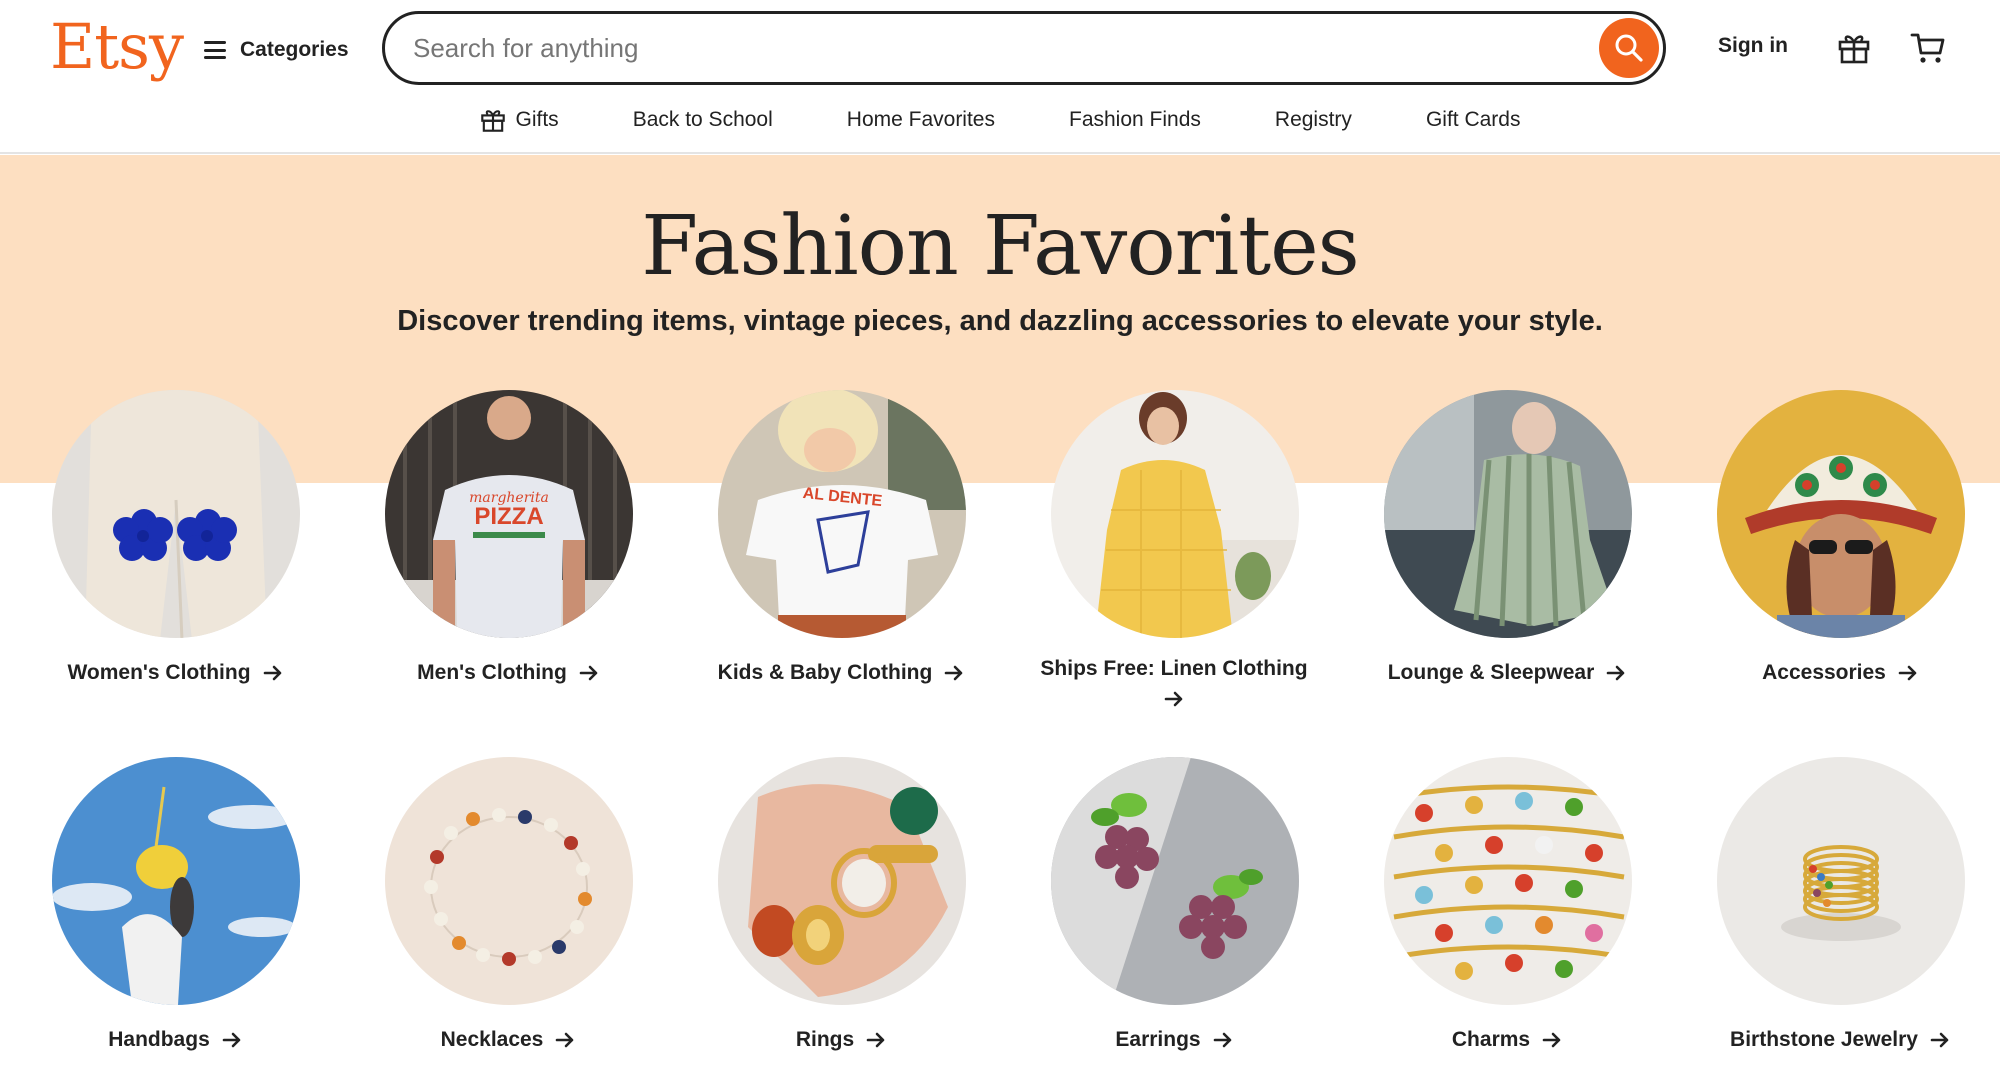 The image size is (2000, 1084). I want to click on category-label: Birthstone Jewelry, so click(1824, 1039).